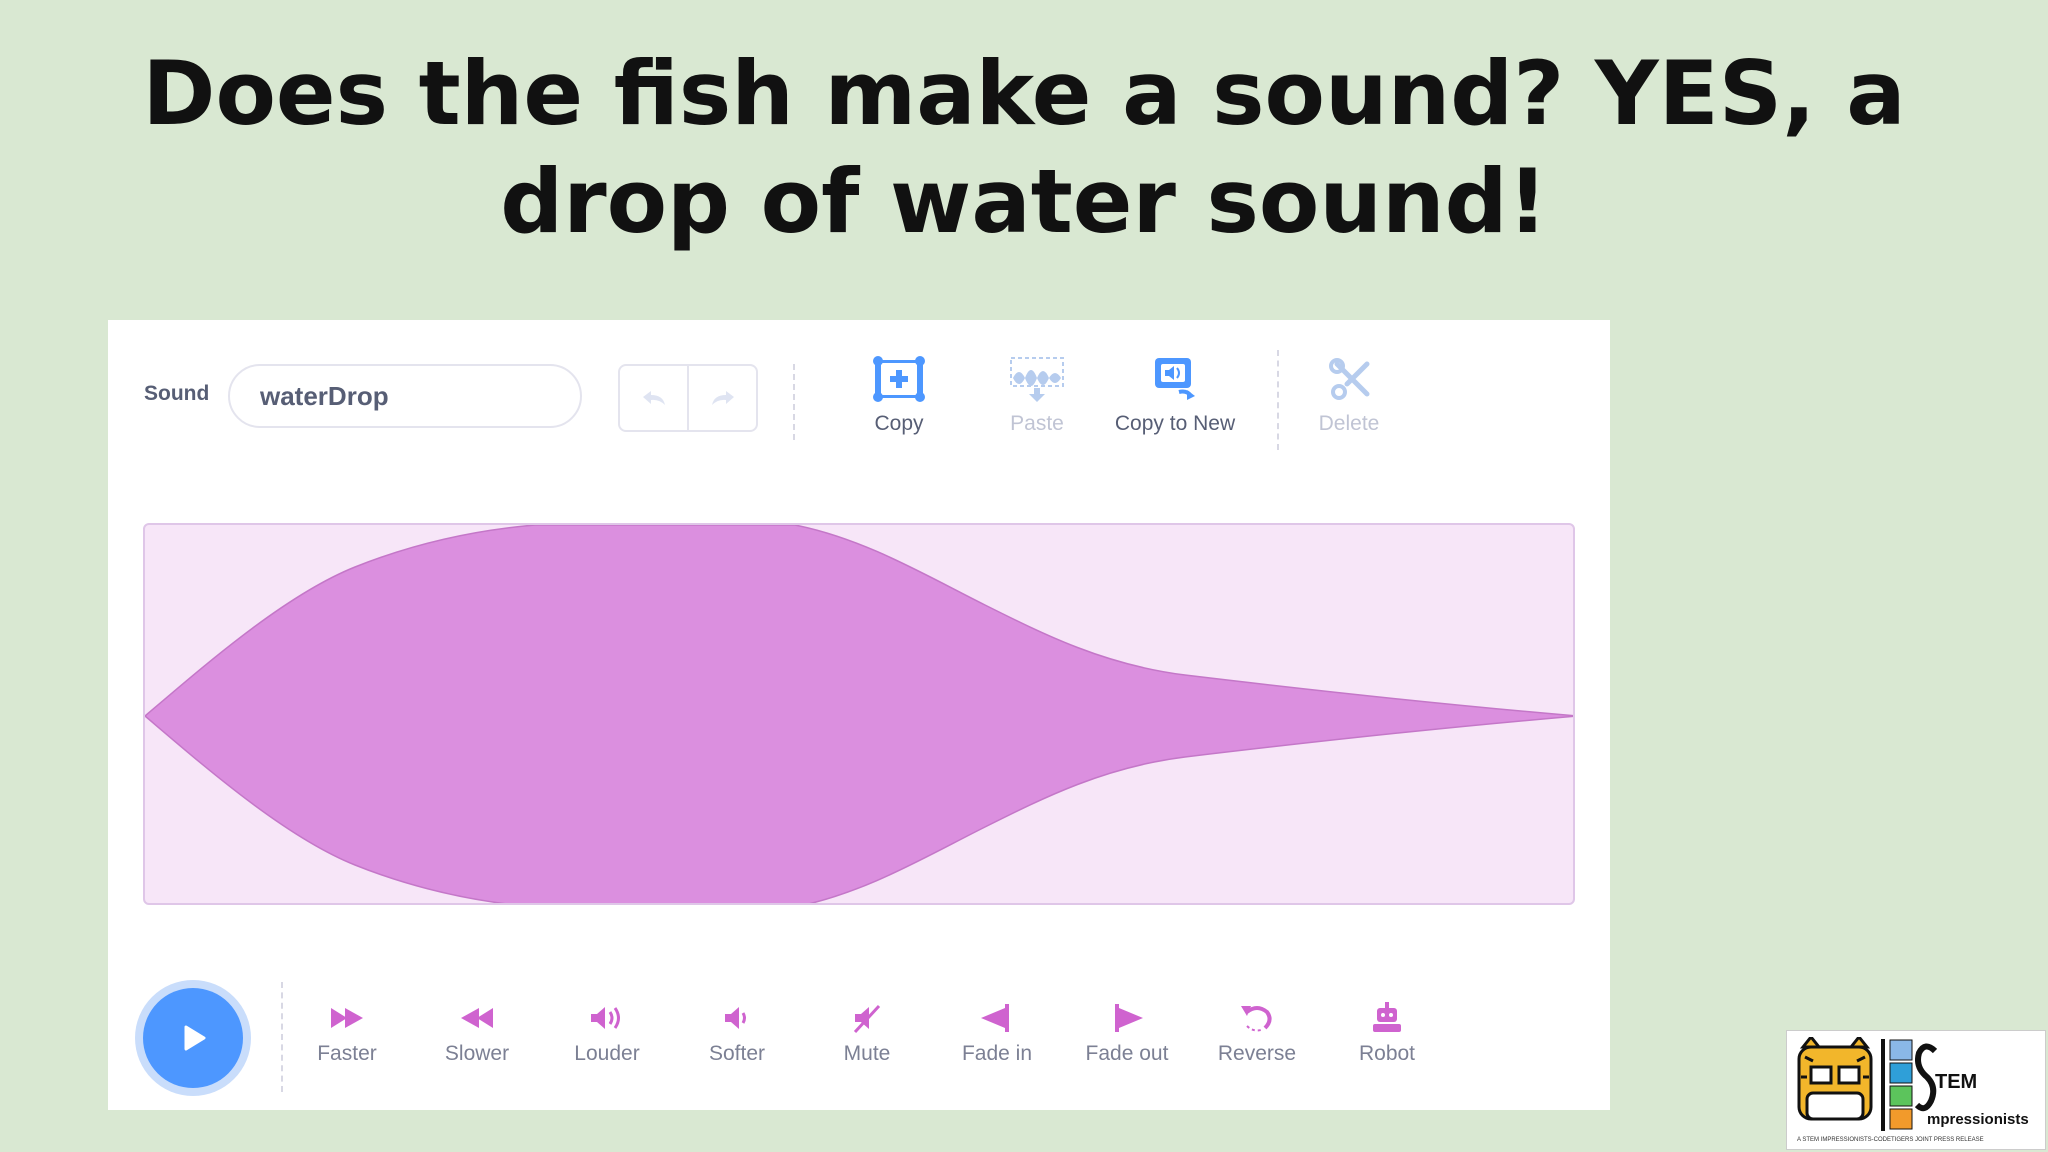  What do you see at coordinates (1257, 1053) in the screenshot?
I see `reverse-label: Reverse` at bounding box center [1257, 1053].